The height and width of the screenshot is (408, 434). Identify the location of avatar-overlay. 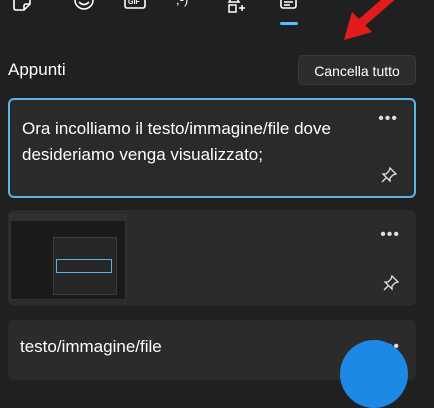
(374, 374).